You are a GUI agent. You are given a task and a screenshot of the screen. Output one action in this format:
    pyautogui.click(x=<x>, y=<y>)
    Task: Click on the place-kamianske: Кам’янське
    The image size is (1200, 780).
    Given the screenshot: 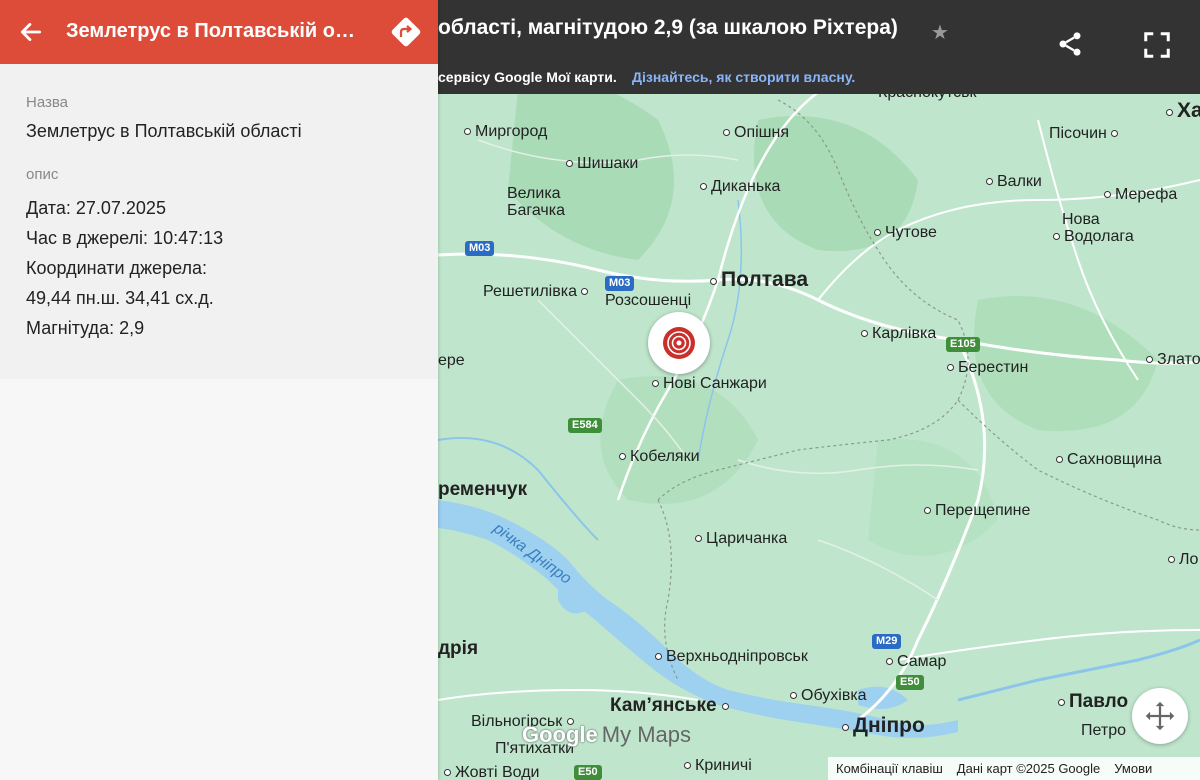 What is the action you would take?
    pyautogui.click(x=671, y=705)
    